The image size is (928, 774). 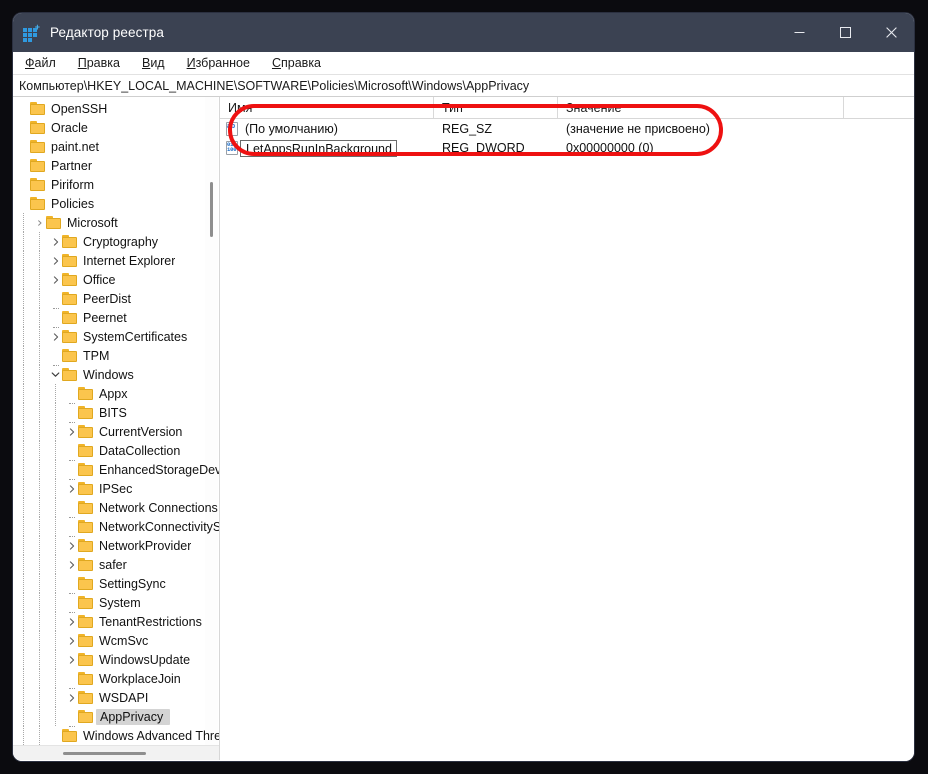 I want to click on tree-item-system: System, so click(x=116, y=603).